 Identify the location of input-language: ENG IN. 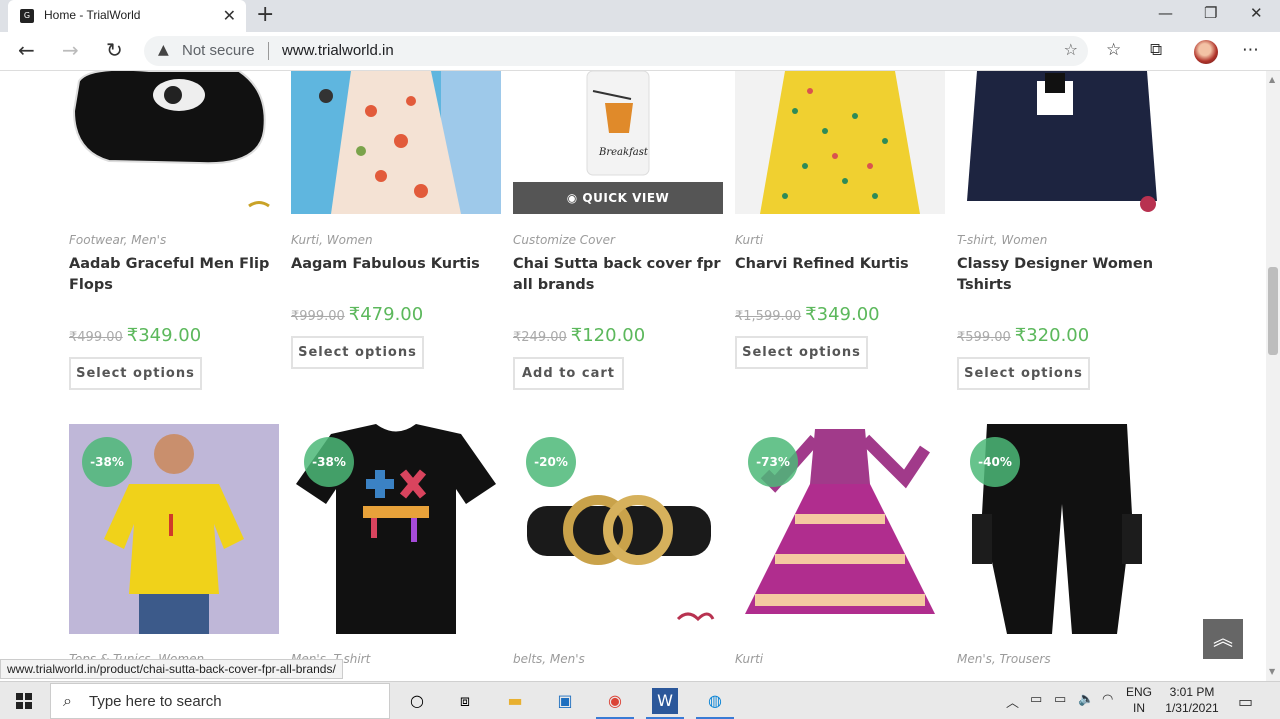
(1139, 700).